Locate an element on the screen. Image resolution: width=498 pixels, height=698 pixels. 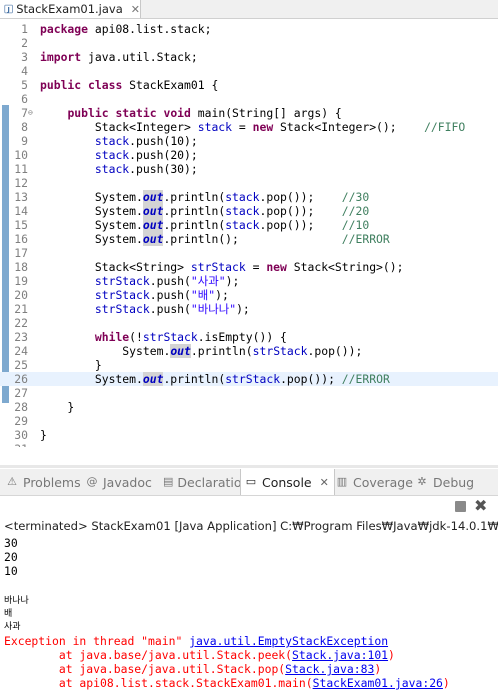
line-number: 27 is located at coordinates (21, 393).